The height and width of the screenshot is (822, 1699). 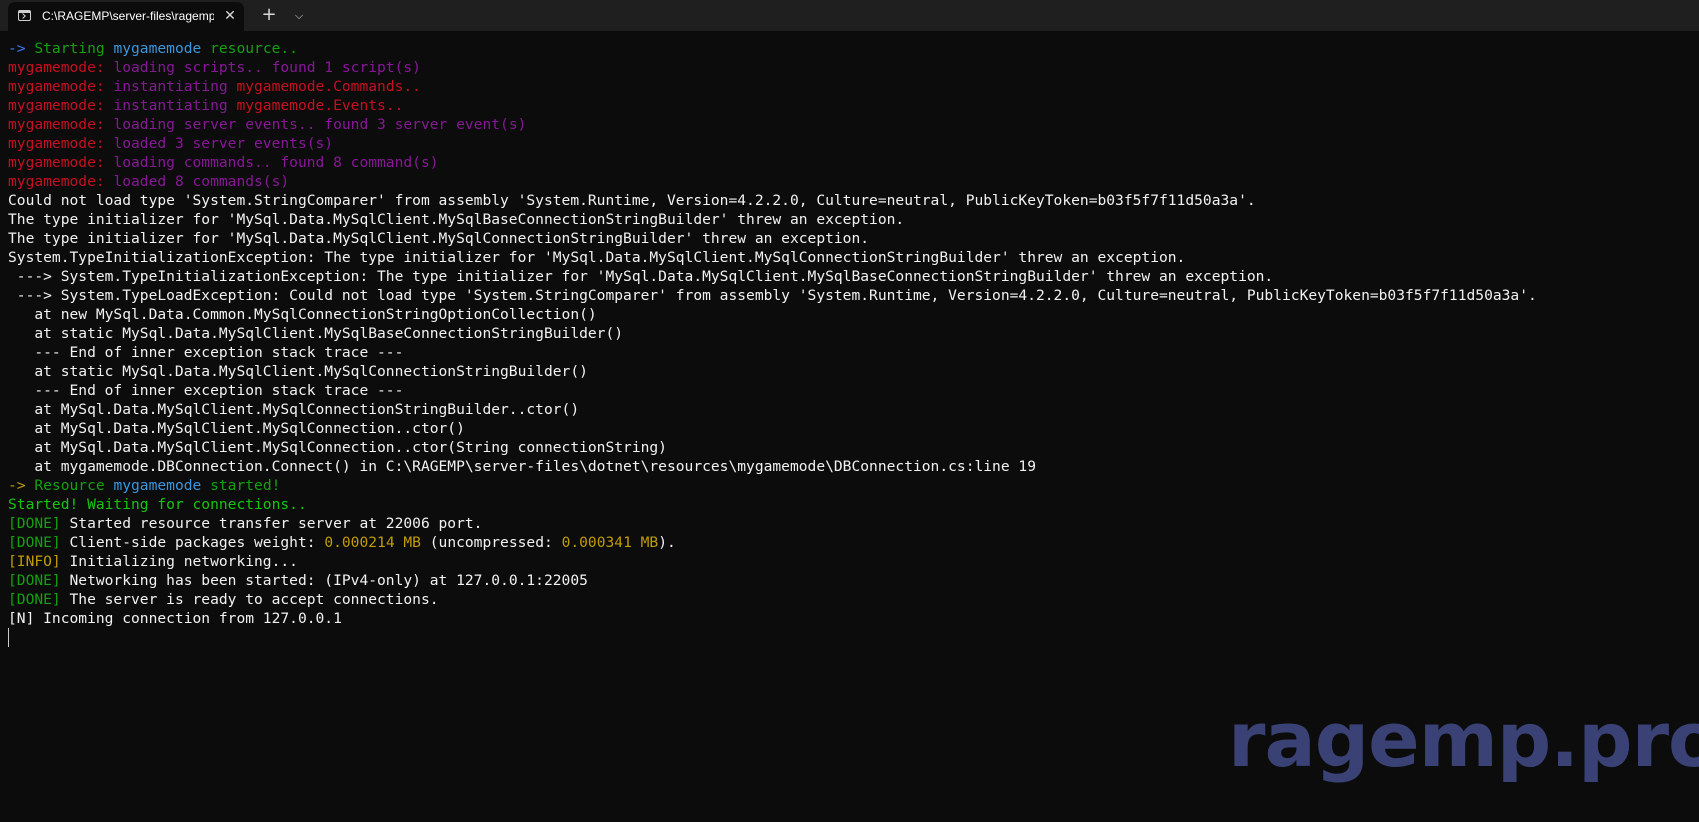 I want to click on tab-title: C:\RAGEMP\server-files\ragemp-server.exe, so click(x=128, y=16).